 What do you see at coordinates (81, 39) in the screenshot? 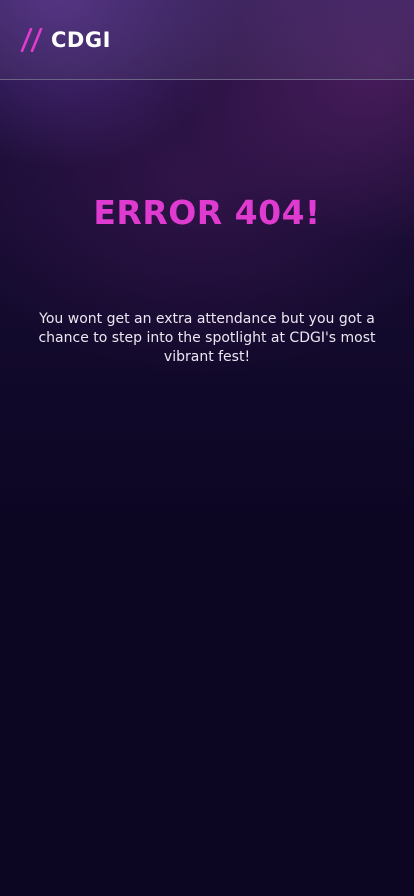
I see `brand-name: CDGI` at bounding box center [81, 39].